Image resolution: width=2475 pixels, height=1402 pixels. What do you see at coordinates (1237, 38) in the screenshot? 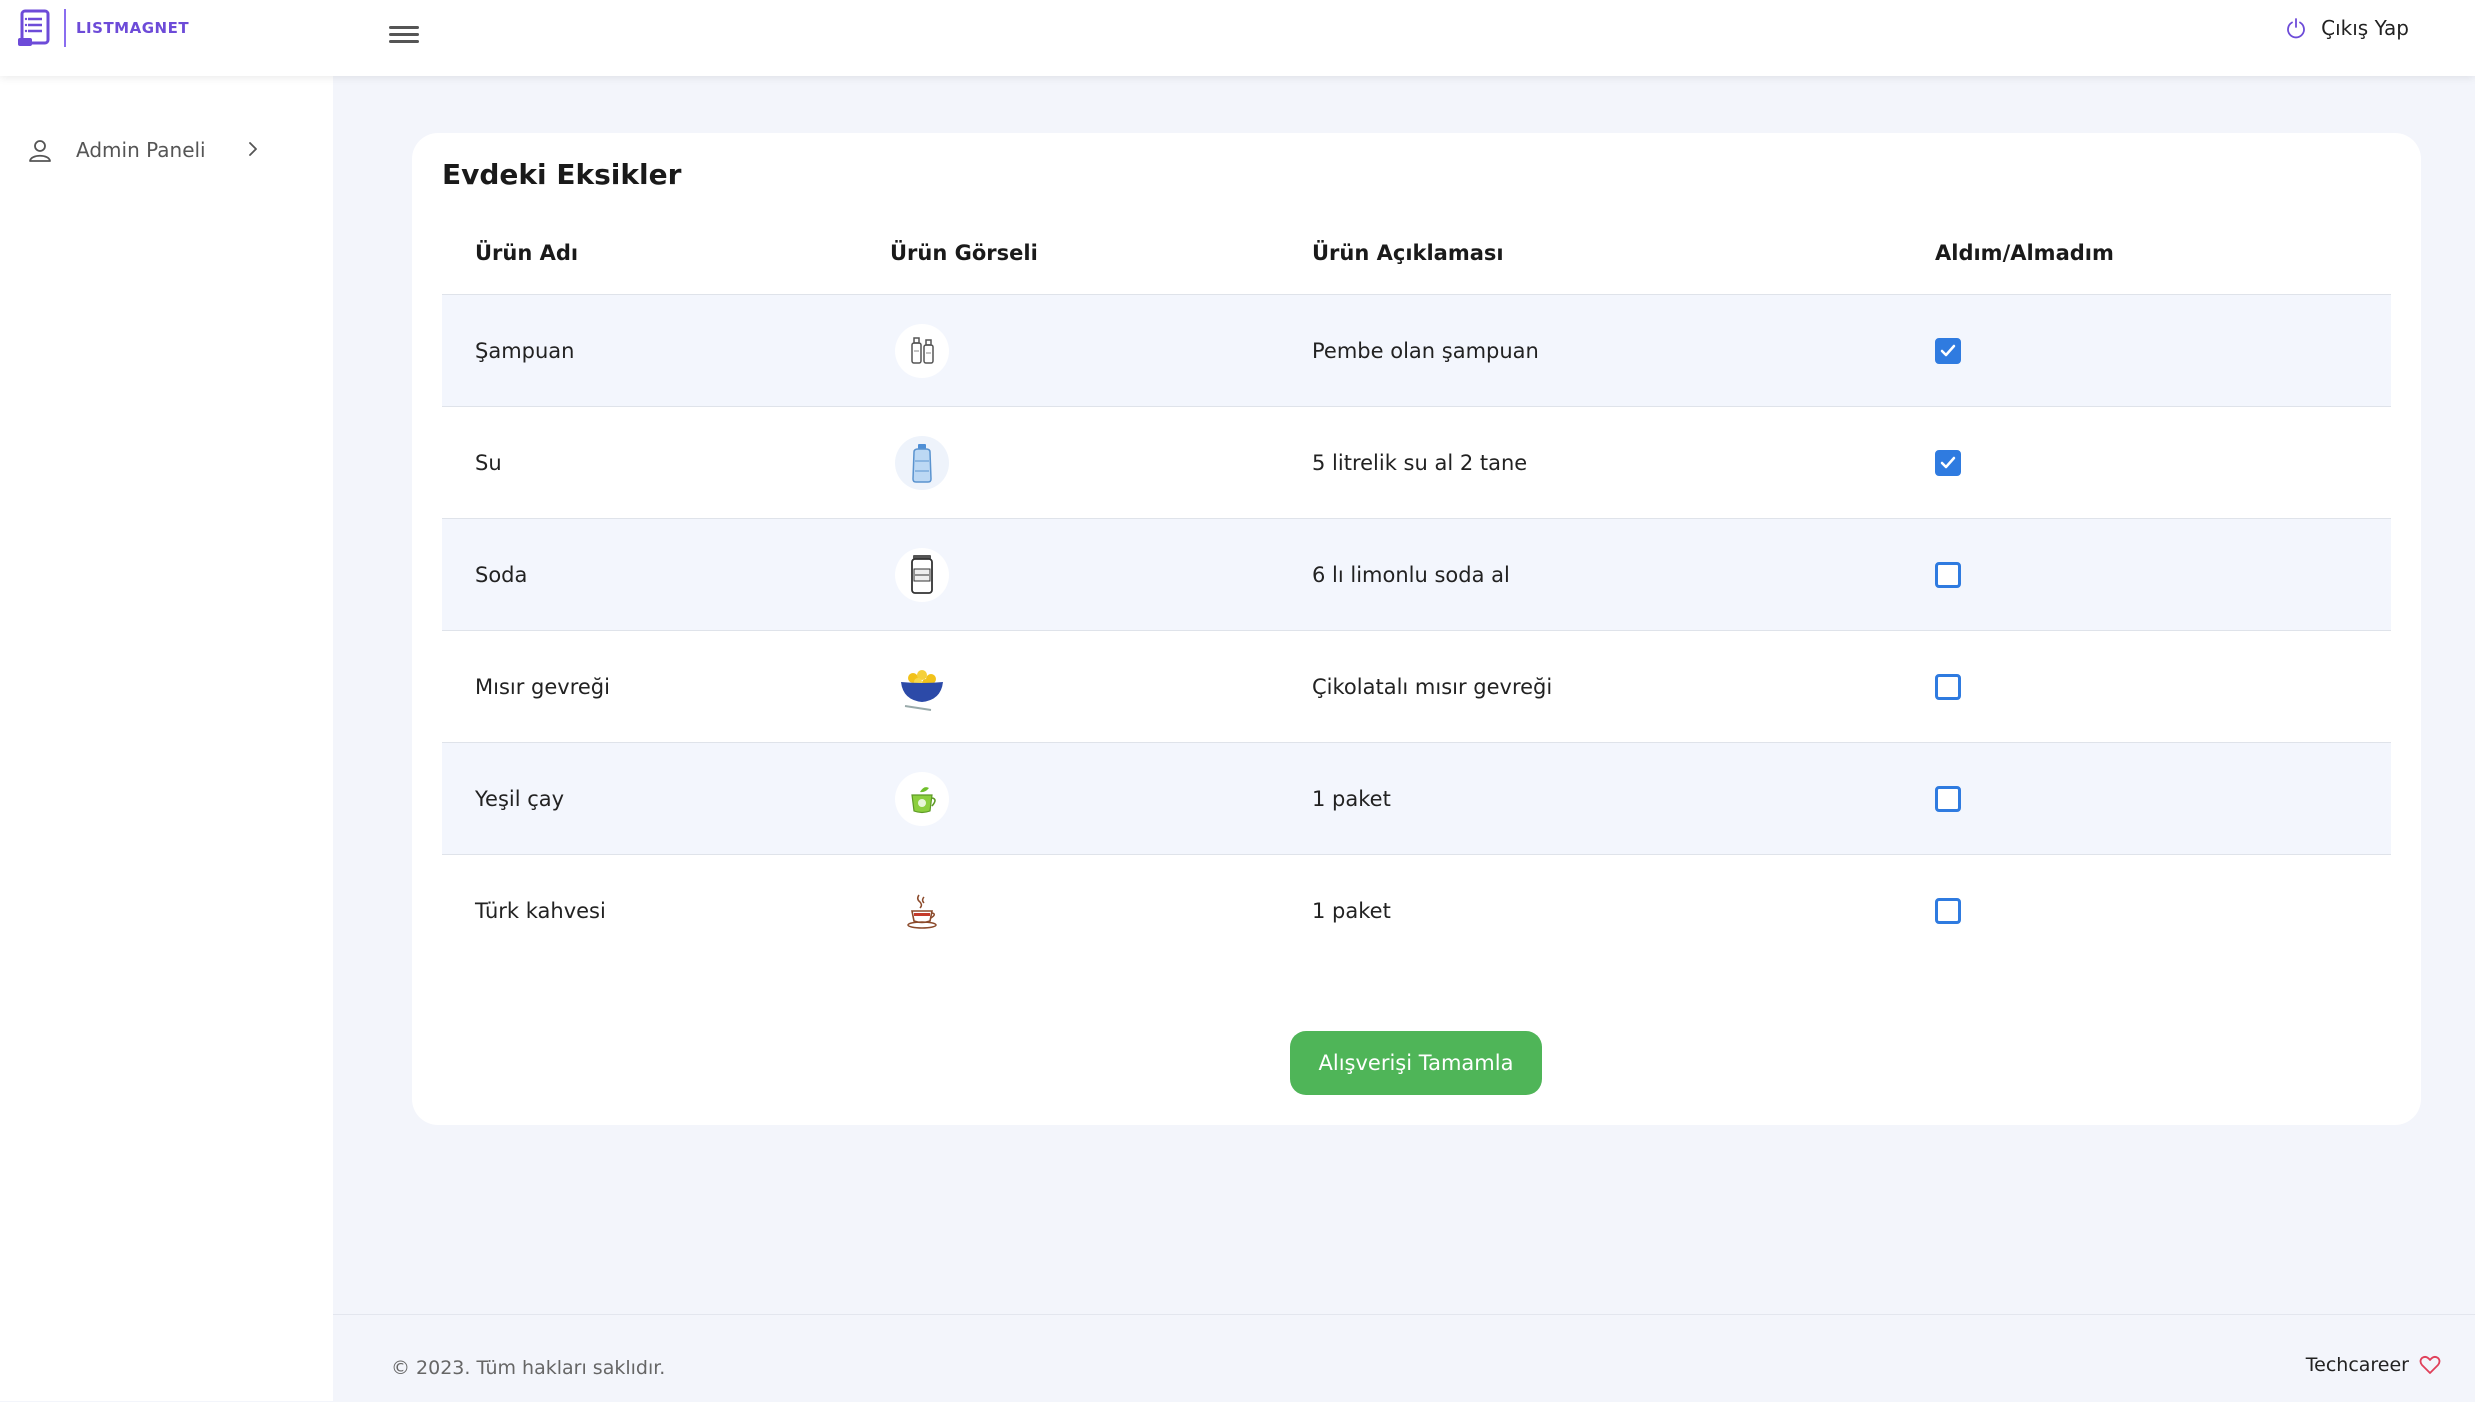
I see `top-bar: LISTMAGNET Çıkış Yap` at bounding box center [1237, 38].